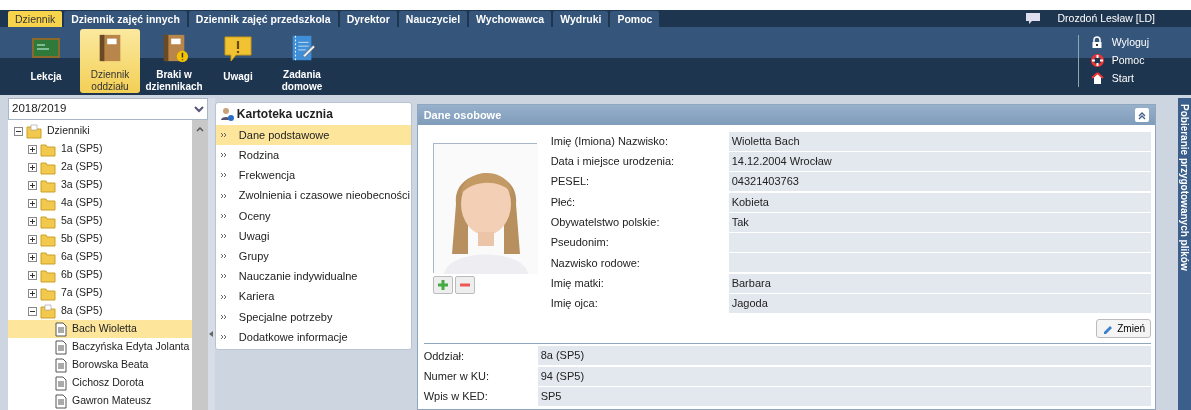 The height and width of the screenshot is (410, 1191). Describe the element at coordinates (82, 257) in the screenshot. I see `tree-item: 6a (SP5)` at that location.